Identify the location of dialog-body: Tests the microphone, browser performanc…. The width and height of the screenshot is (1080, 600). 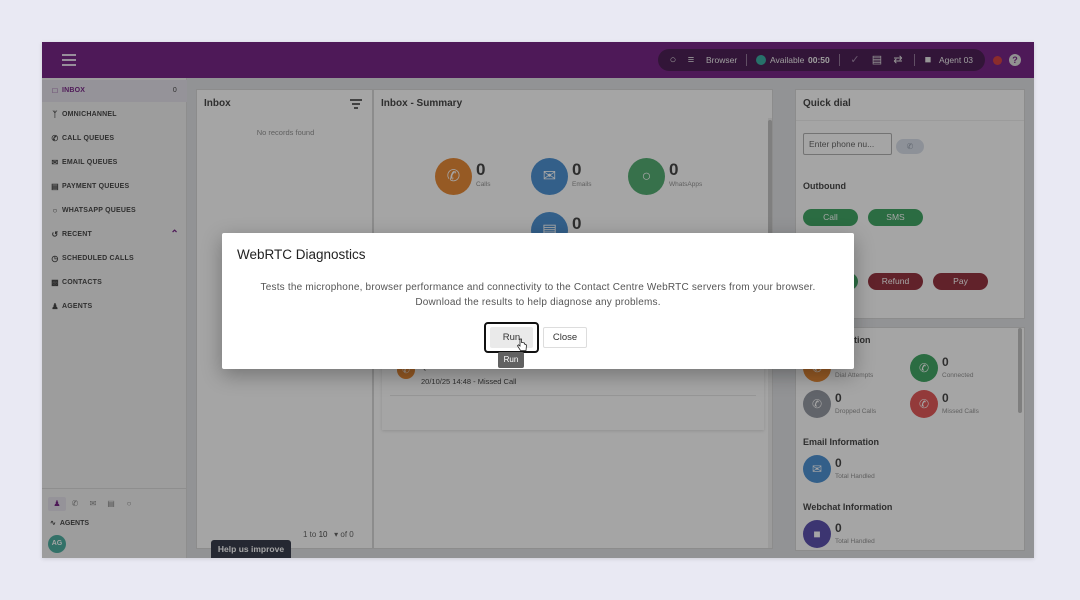
(538, 295).